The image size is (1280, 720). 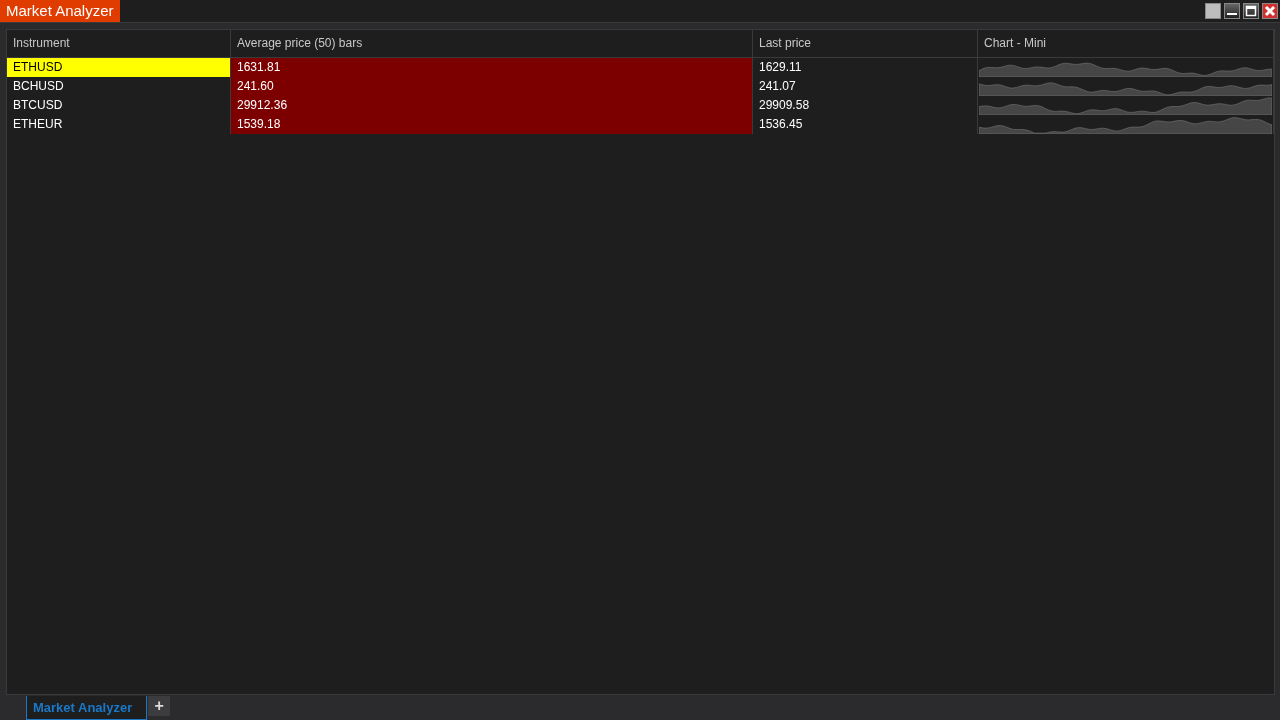 I want to click on column-header: Last price, so click(x=865, y=44).